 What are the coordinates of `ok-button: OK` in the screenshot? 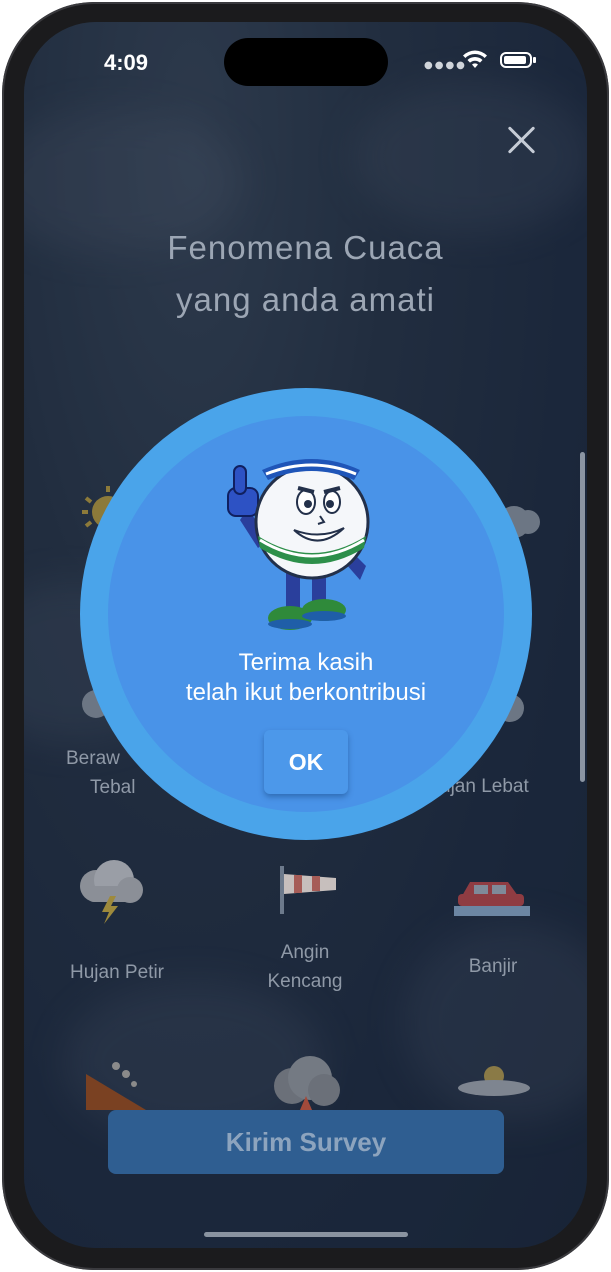 It's located at (306, 762).